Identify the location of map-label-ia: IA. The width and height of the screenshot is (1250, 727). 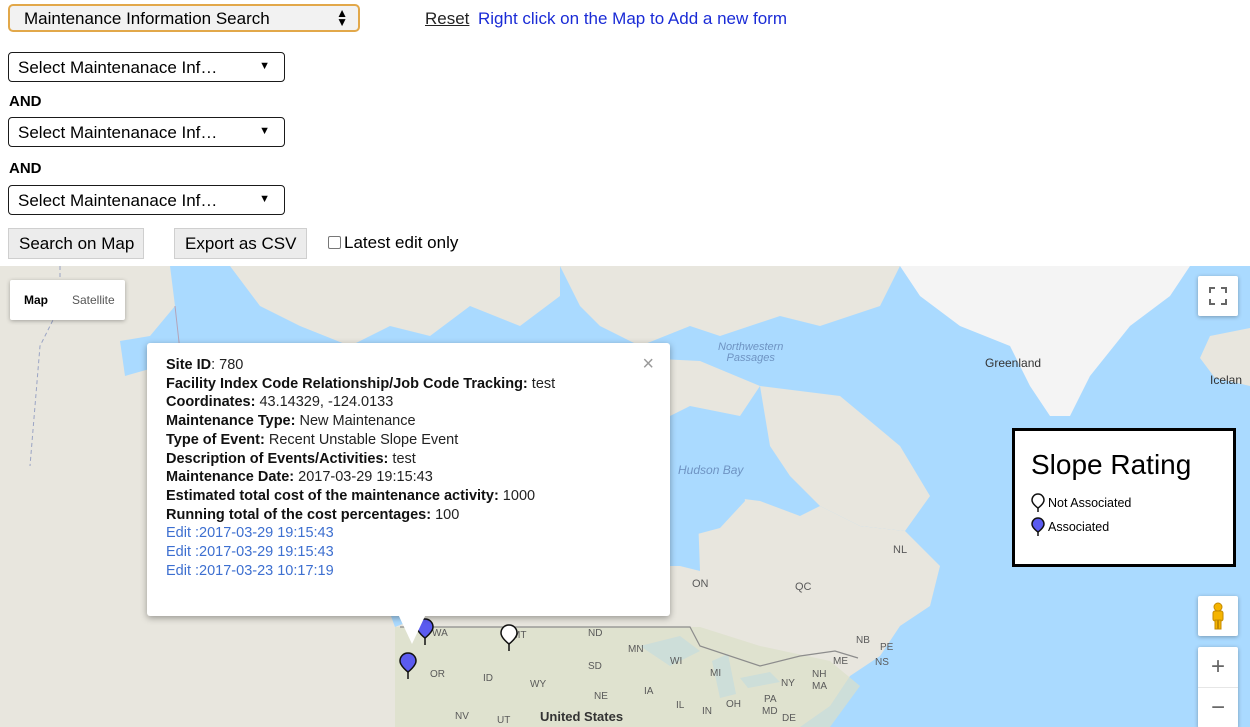
(649, 691).